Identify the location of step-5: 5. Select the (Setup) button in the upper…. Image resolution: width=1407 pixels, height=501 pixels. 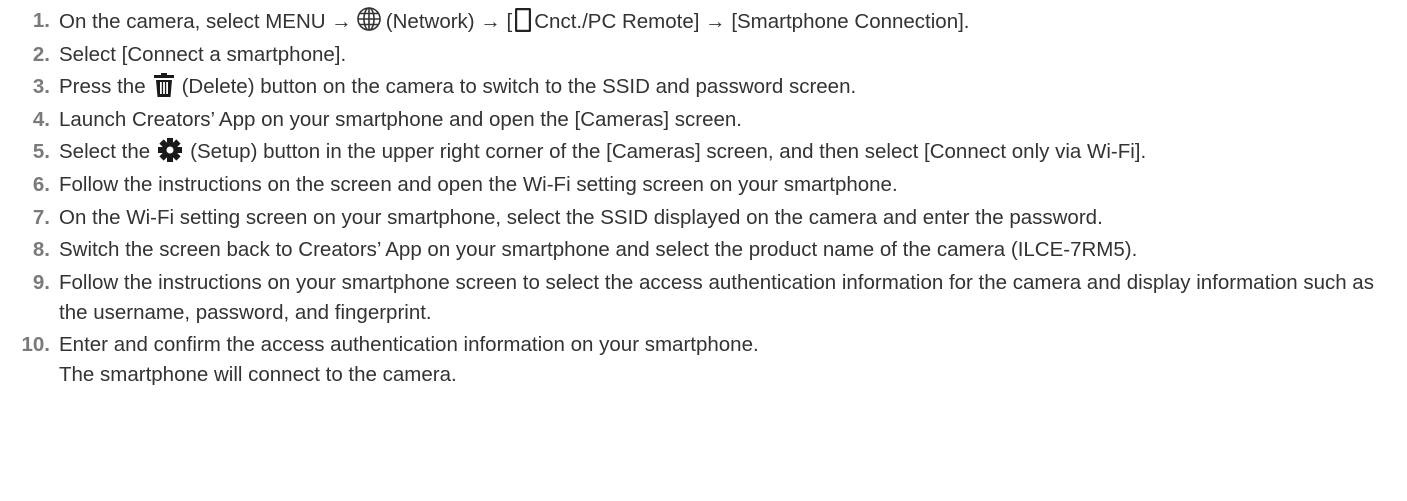
(703, 152).